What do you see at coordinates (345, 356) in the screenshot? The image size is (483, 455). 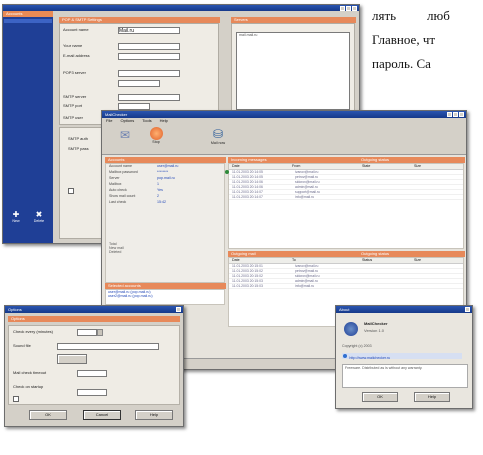 I see `web-icon` at bounding box center [345, 356].